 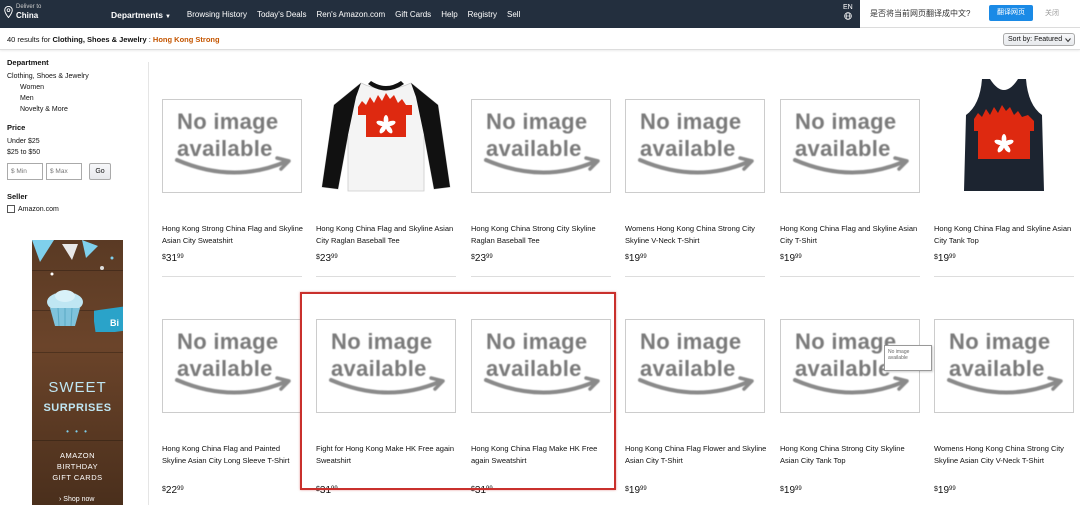 What do you see at coordinates (100, 171) in the screenshot?
I see `price-go-button: Go` at bounding box center [100, 171].